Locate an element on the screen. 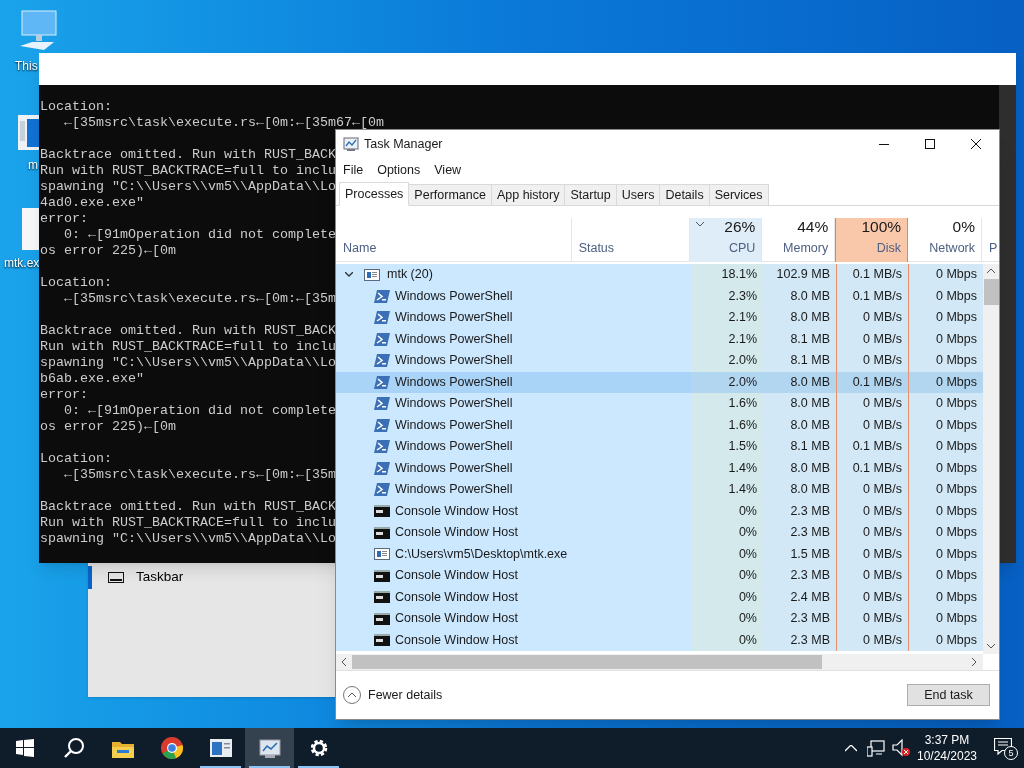  column-percent: 0% is located at coordinates (963, 227).